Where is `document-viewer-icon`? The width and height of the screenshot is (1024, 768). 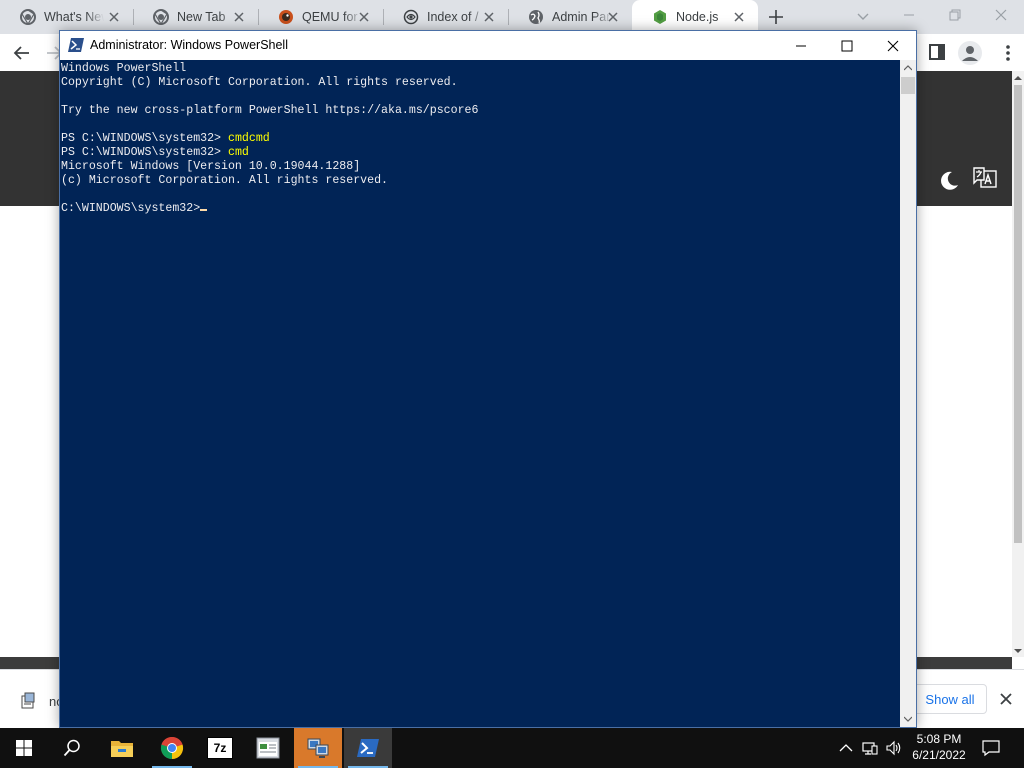 document-viewer-icon is located at coordinates (268, 748).